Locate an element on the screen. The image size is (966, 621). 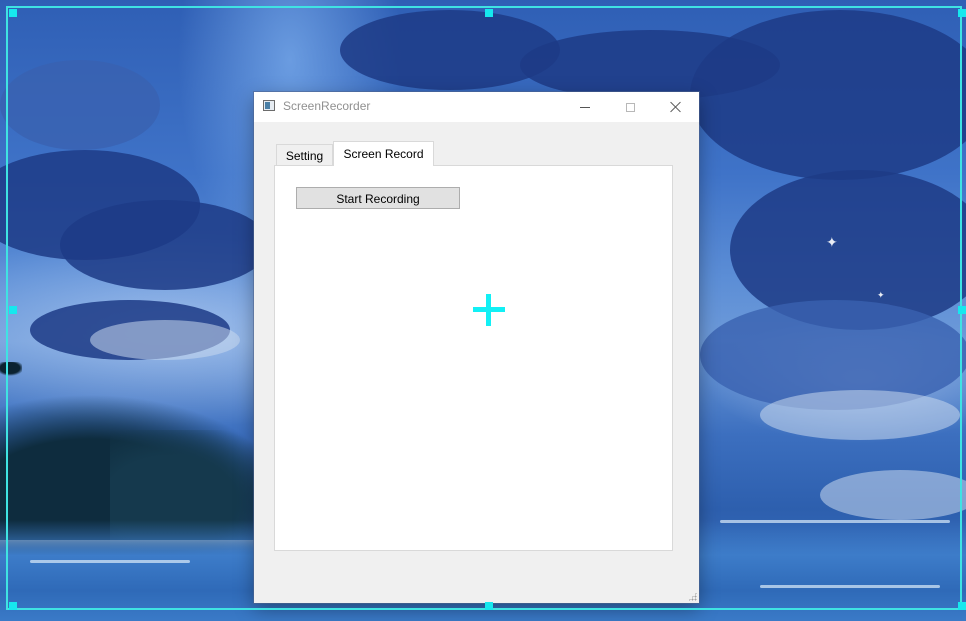
resize-handle-top is located at coordinates (489, 13).